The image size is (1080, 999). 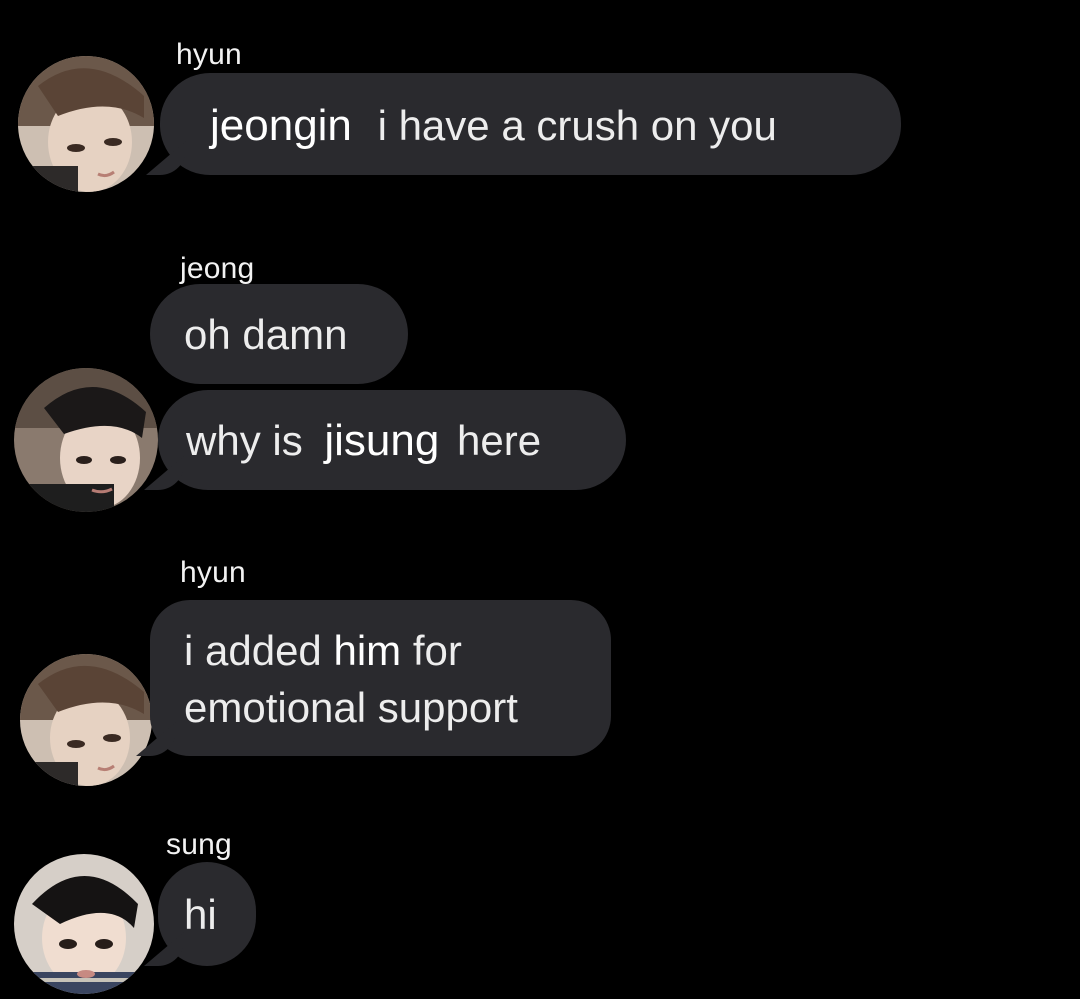 I want to click on message-bubble: i added him for emotional support, so click(x=380, y=678).